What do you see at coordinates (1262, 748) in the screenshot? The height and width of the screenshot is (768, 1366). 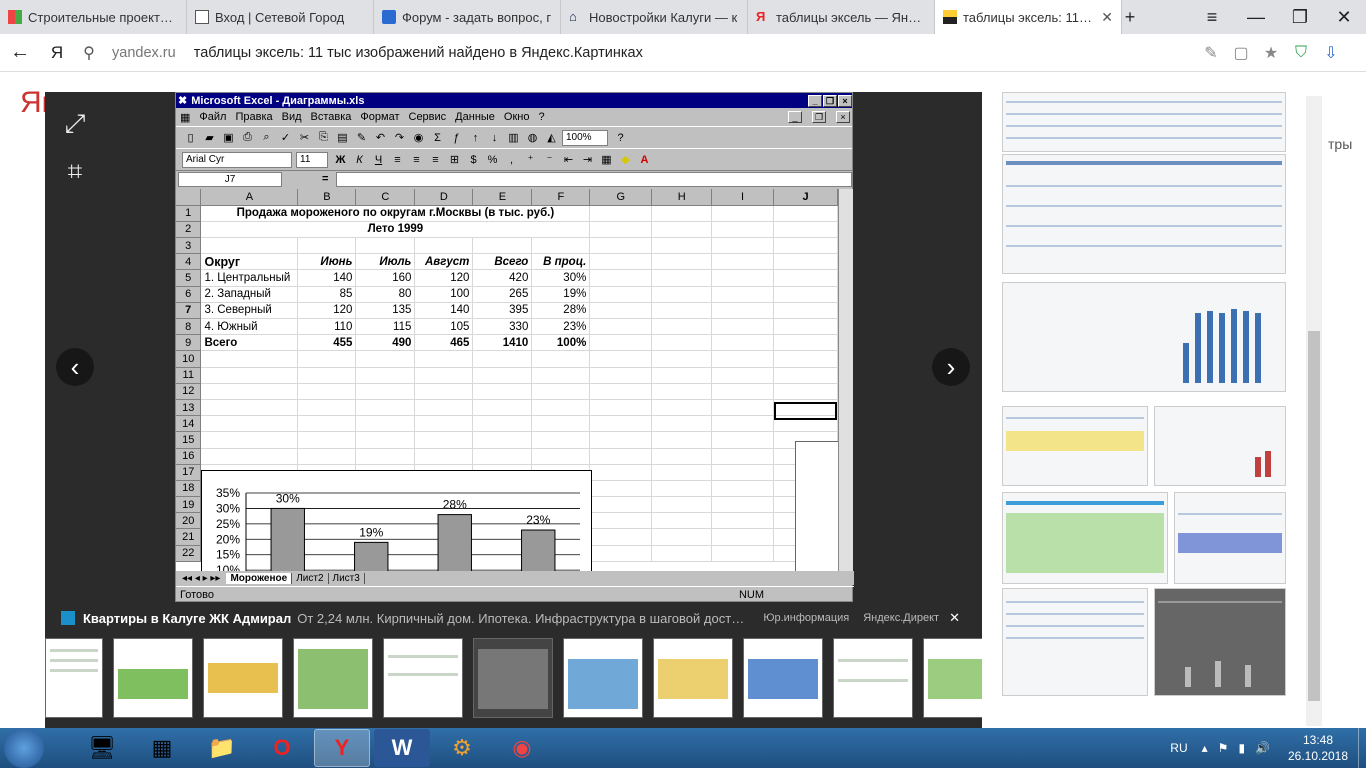 I see `volume-icon: 🔊` at bounding box center [1262, 748].